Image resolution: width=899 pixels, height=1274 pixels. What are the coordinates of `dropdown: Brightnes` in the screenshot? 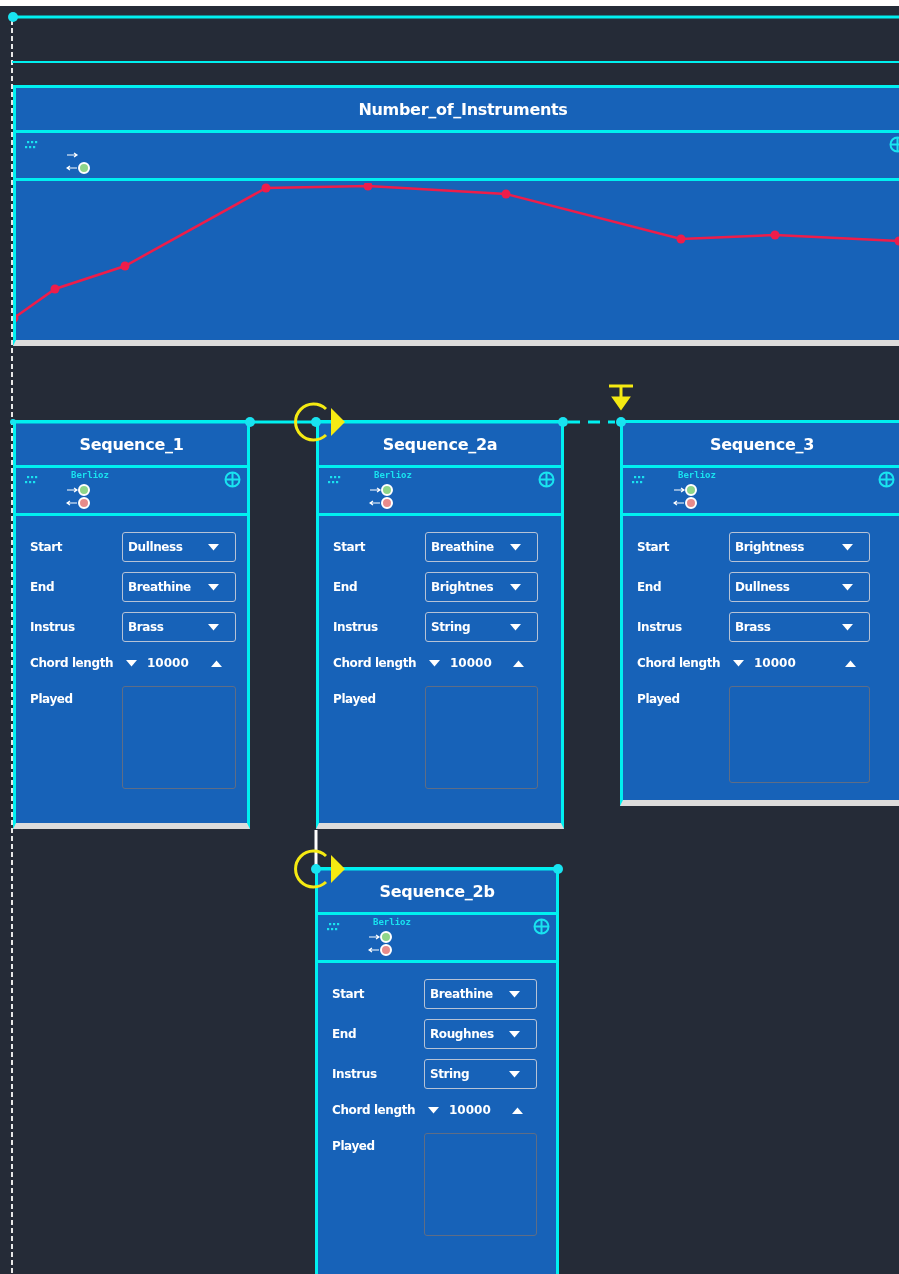 It's located at (481, 587).